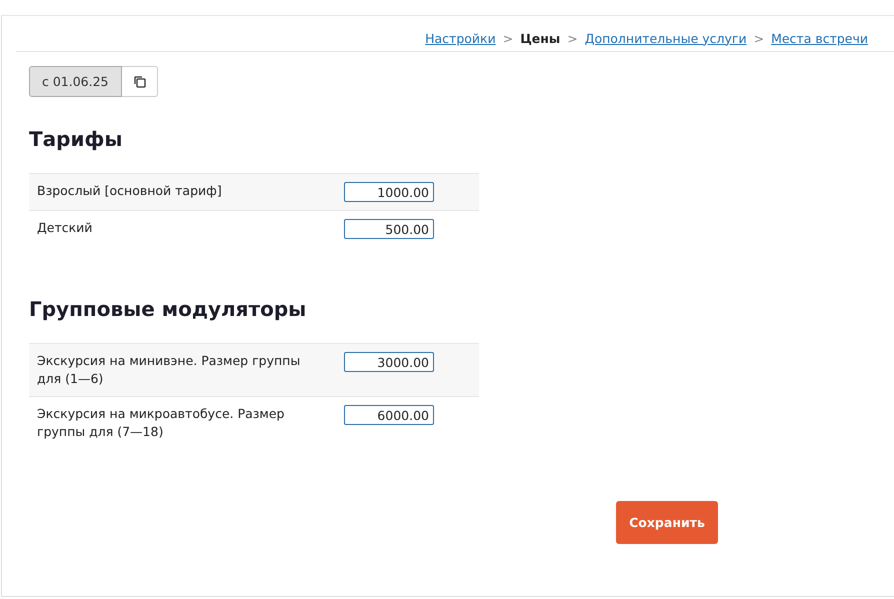 The height and width of the screenshot is (599, 894). I want to click on price-label: Взрослый [основной тариф], so click(130, 191).